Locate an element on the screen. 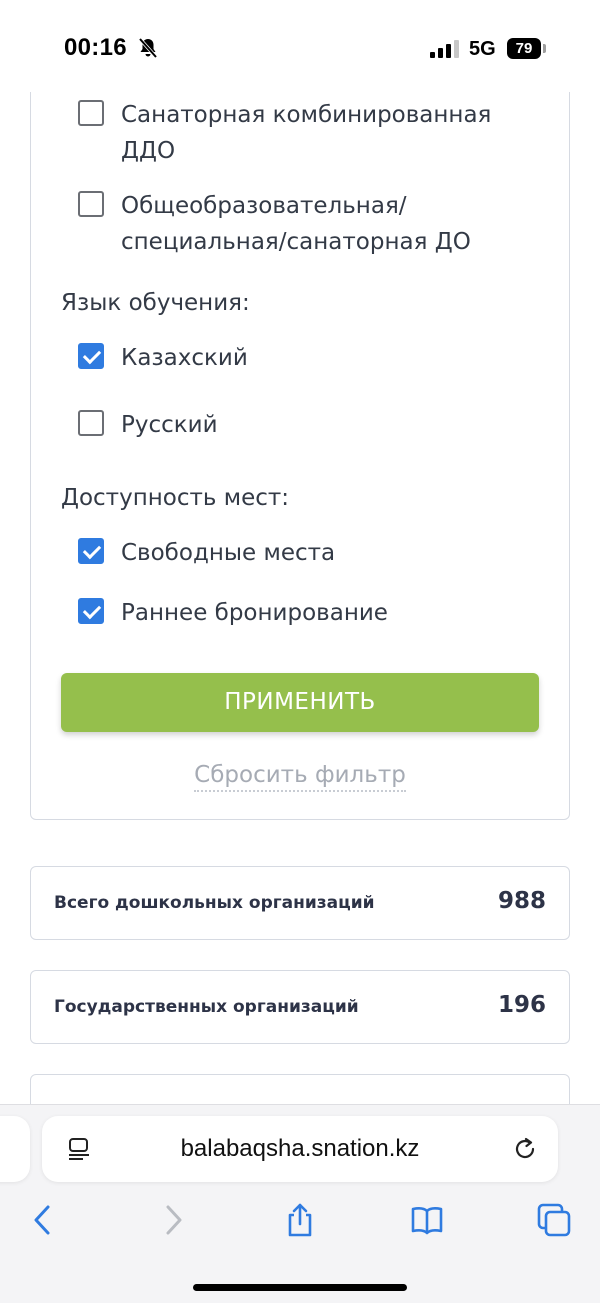 The height and width of the screenshot is (1303, 600). checkbox-label: Санаторная комбинированная ДДО is located at coordinates (306, 133).